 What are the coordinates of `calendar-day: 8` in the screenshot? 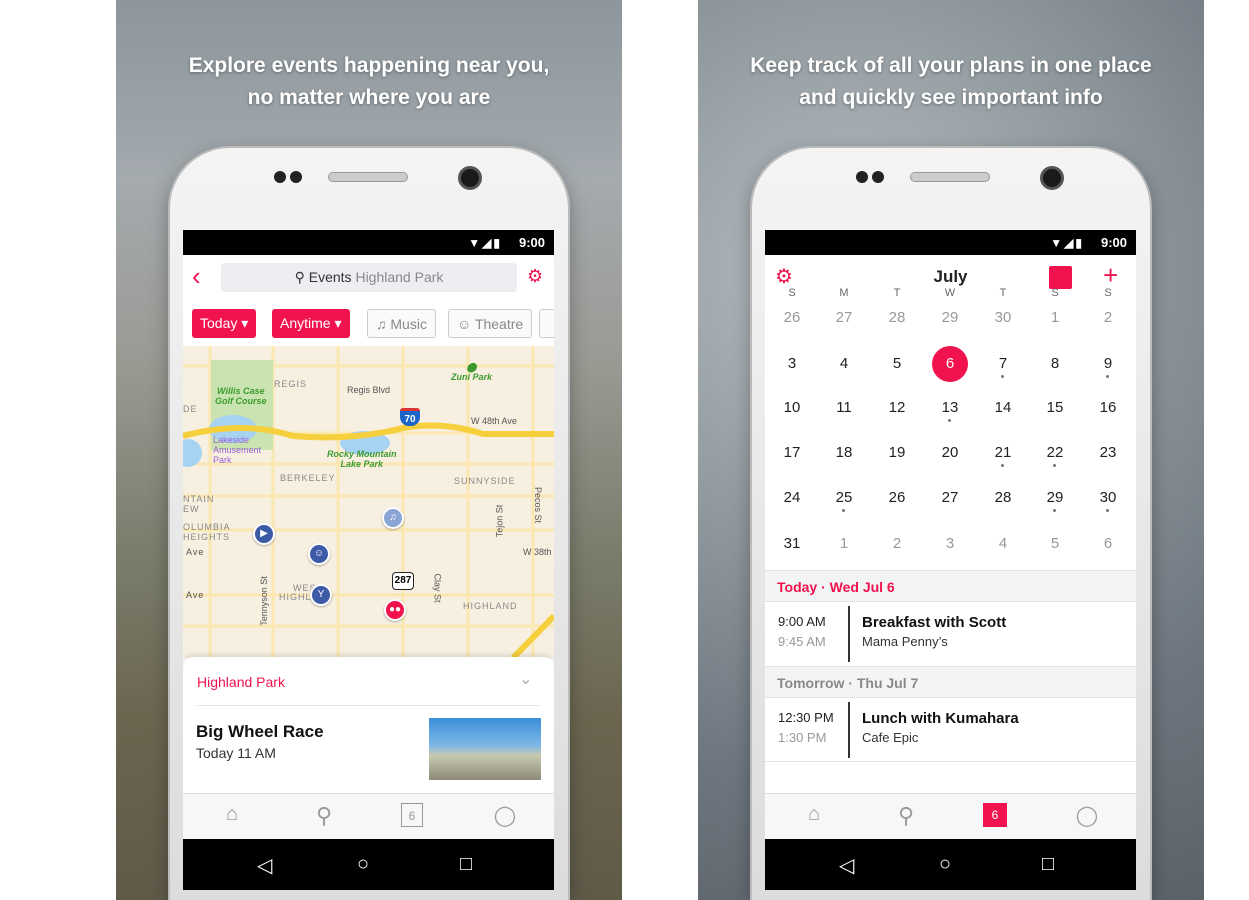 It's located at (1055, 364).